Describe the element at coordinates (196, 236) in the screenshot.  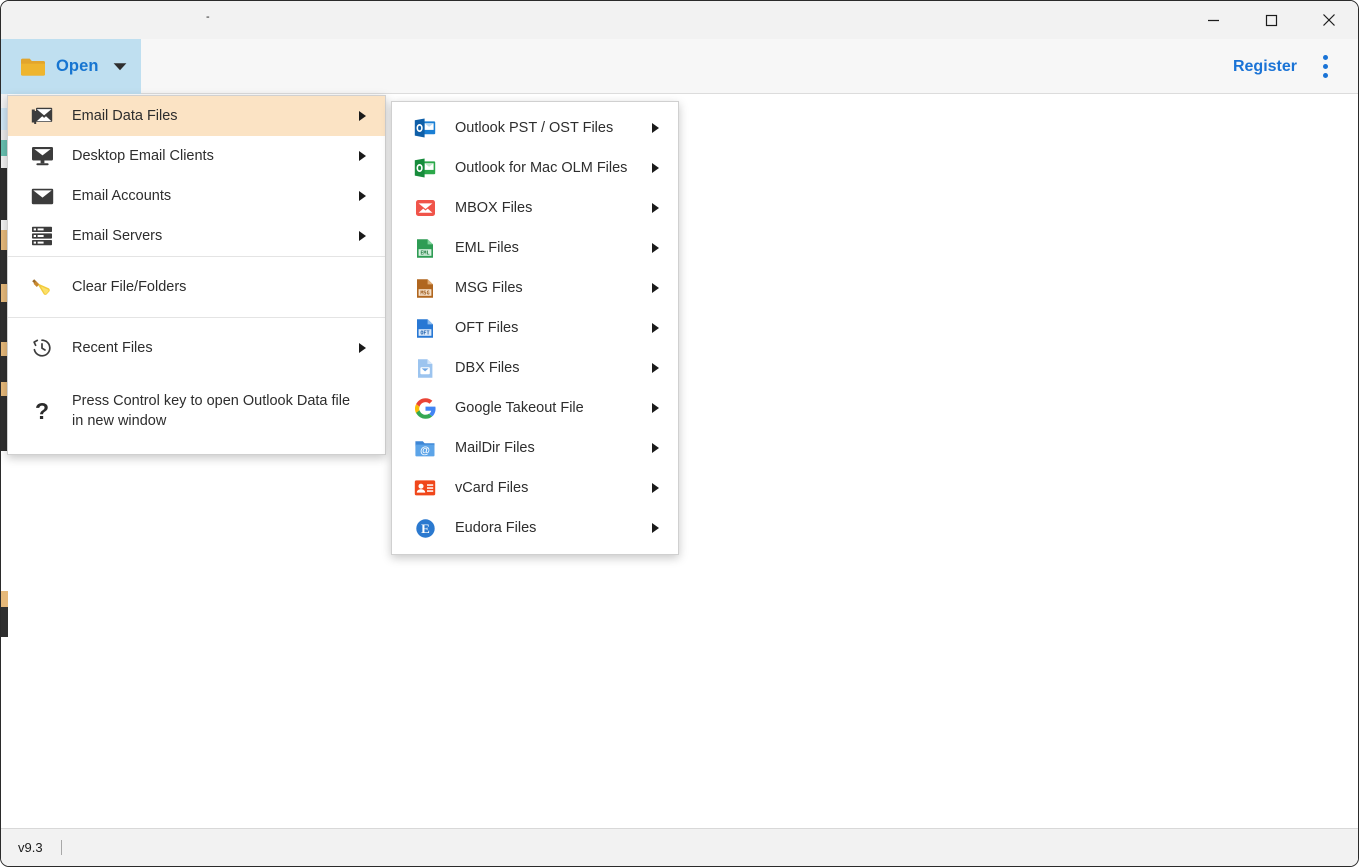
I see `menu-item-email-servers: Email Servers` at that location.